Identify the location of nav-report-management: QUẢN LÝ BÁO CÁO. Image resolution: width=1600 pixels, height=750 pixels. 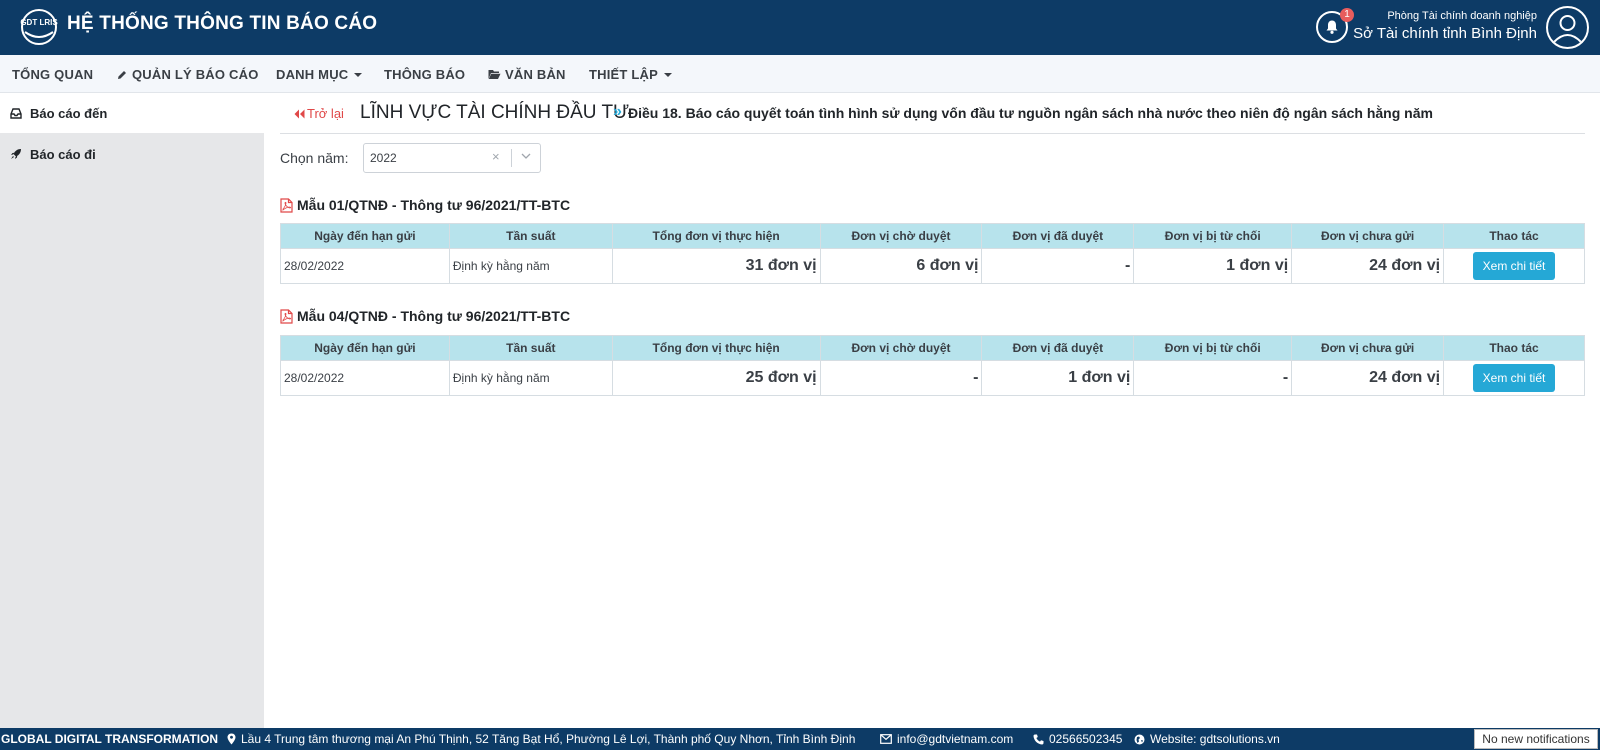
(187, 74).